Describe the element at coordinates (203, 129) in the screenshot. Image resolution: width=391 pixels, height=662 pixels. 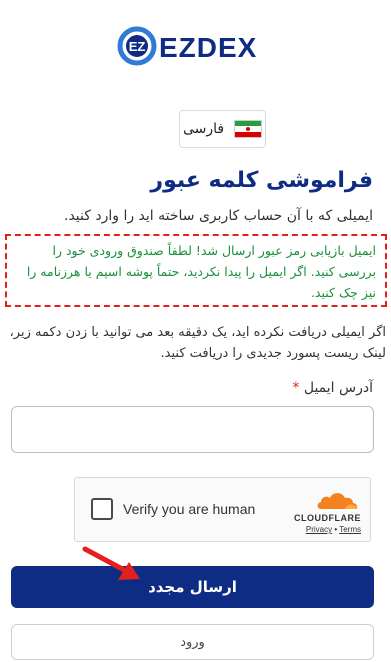
I see `language-label: فارسی` at that location.